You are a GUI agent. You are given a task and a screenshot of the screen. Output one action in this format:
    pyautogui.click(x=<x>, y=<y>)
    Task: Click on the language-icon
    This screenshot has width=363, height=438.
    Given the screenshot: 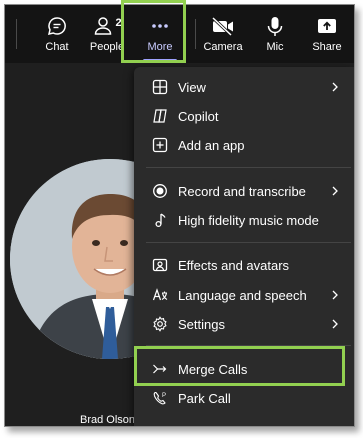 What is the action you would take?
    pyautogui.click(x=160, y=295)
    